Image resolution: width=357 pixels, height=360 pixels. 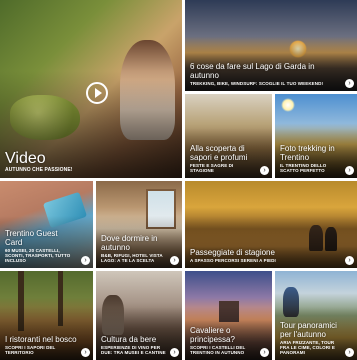 I want to click on tile-subtitle: Autunno che passione!, so click(x=39, y=170).